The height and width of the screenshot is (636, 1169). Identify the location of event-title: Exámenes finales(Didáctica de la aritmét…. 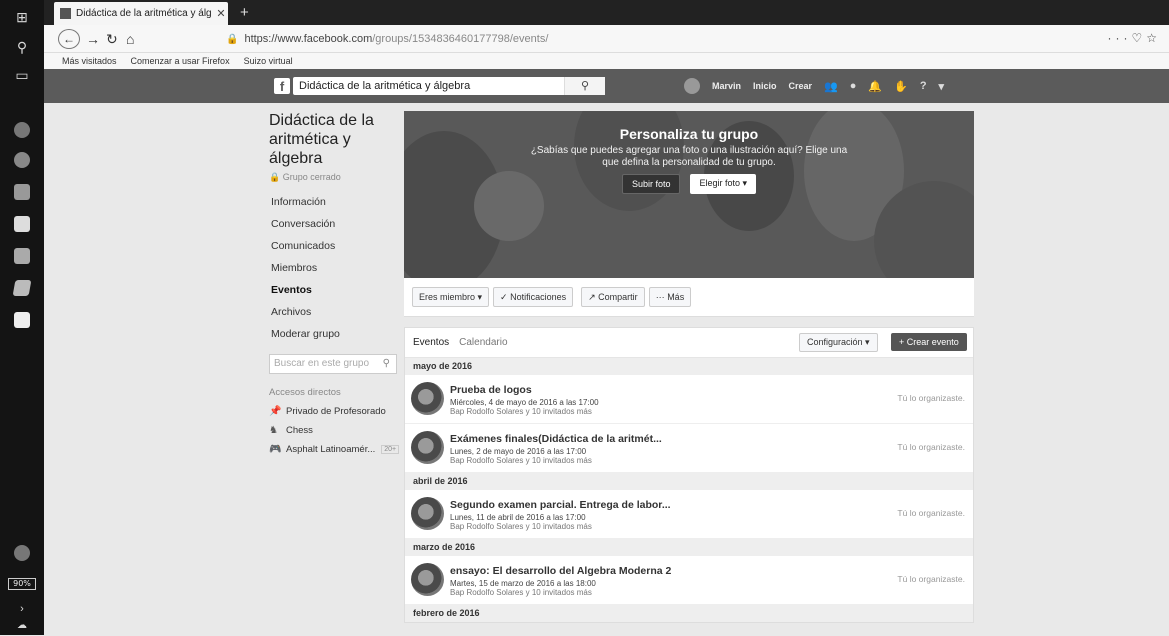
(556, 439).